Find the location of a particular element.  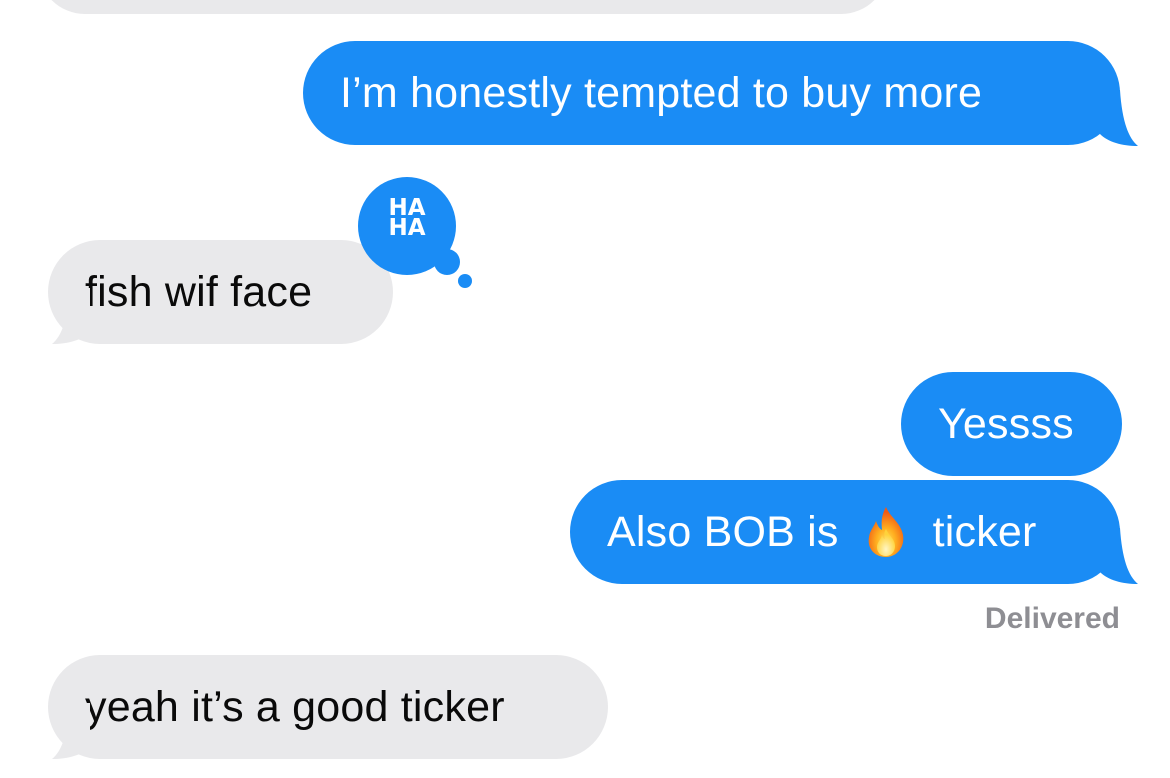

fire-emoji-icon is located at coordinates (886, 532).